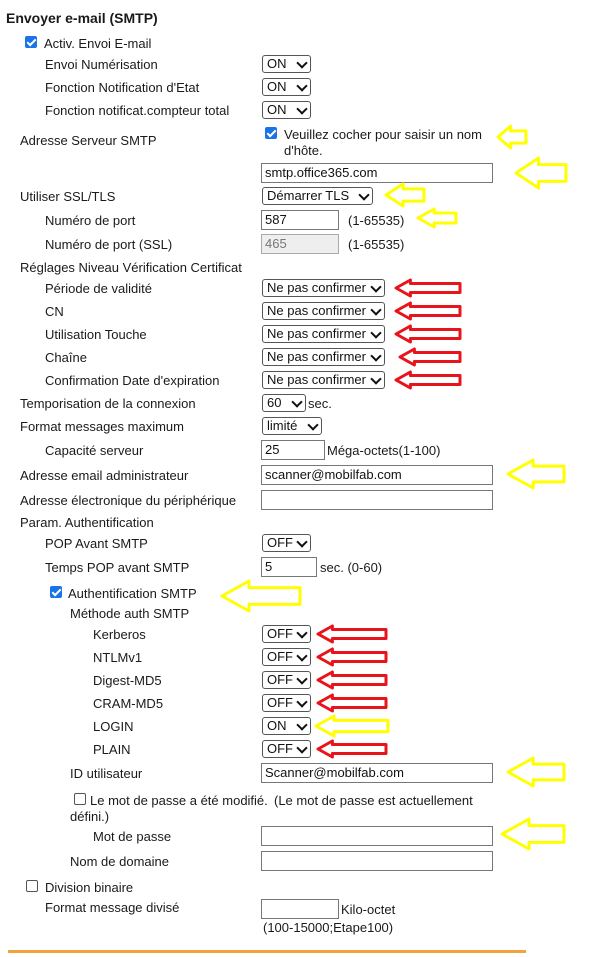  I want to click on method-cram-select: OFF, so click(286, 703).